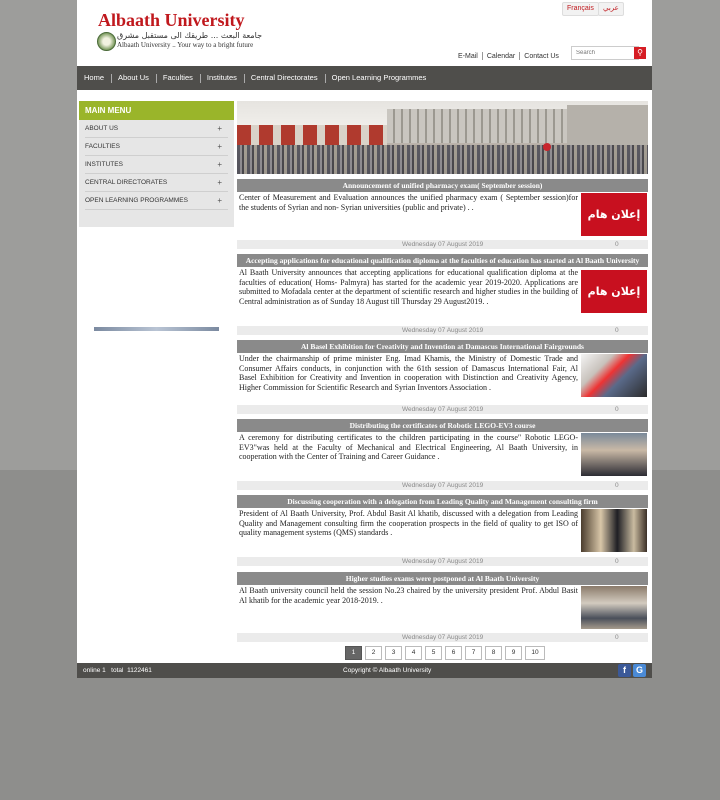 This screenshot has width=720, height=800. Describe the element at coordinates (106, 41) in the screenshot. I see `university-seal-icon` at that location.